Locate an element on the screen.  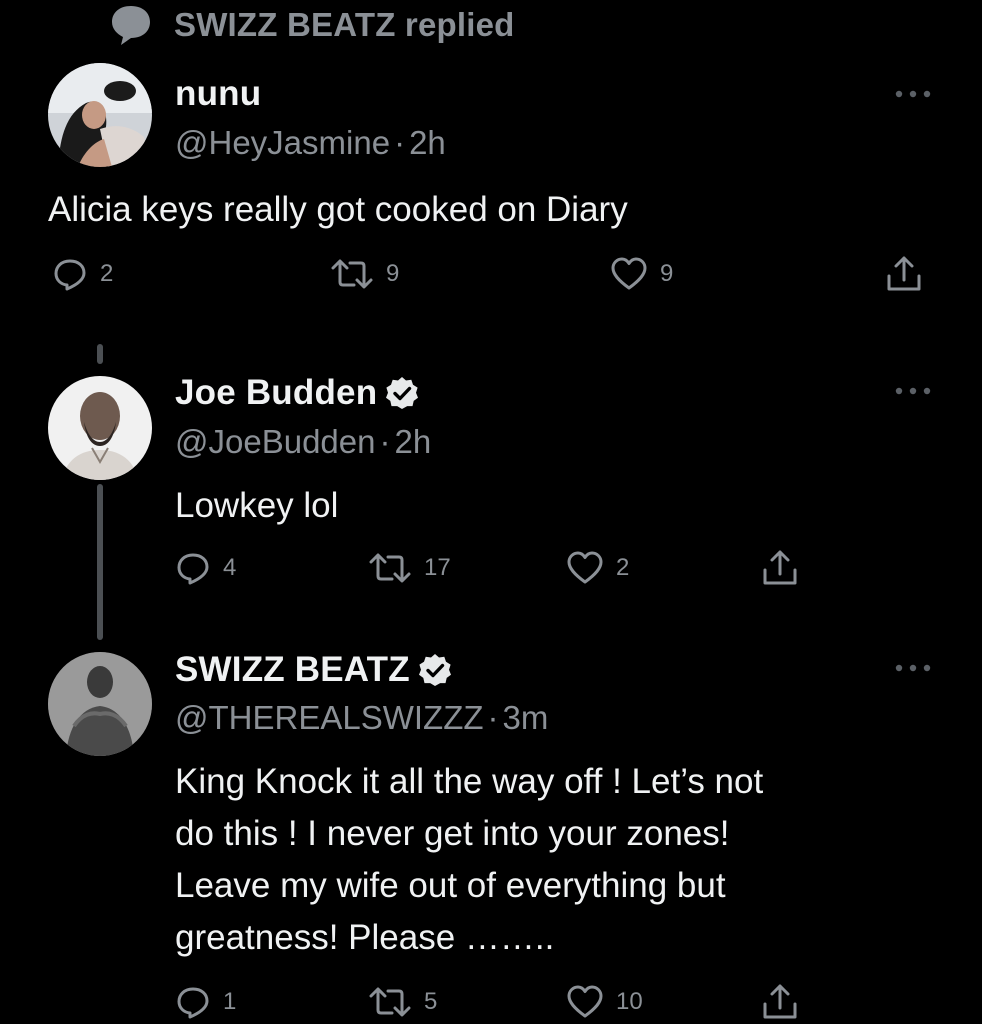
handle-text: @THEREALSWIZZZ is located at coordinates (329, 717).